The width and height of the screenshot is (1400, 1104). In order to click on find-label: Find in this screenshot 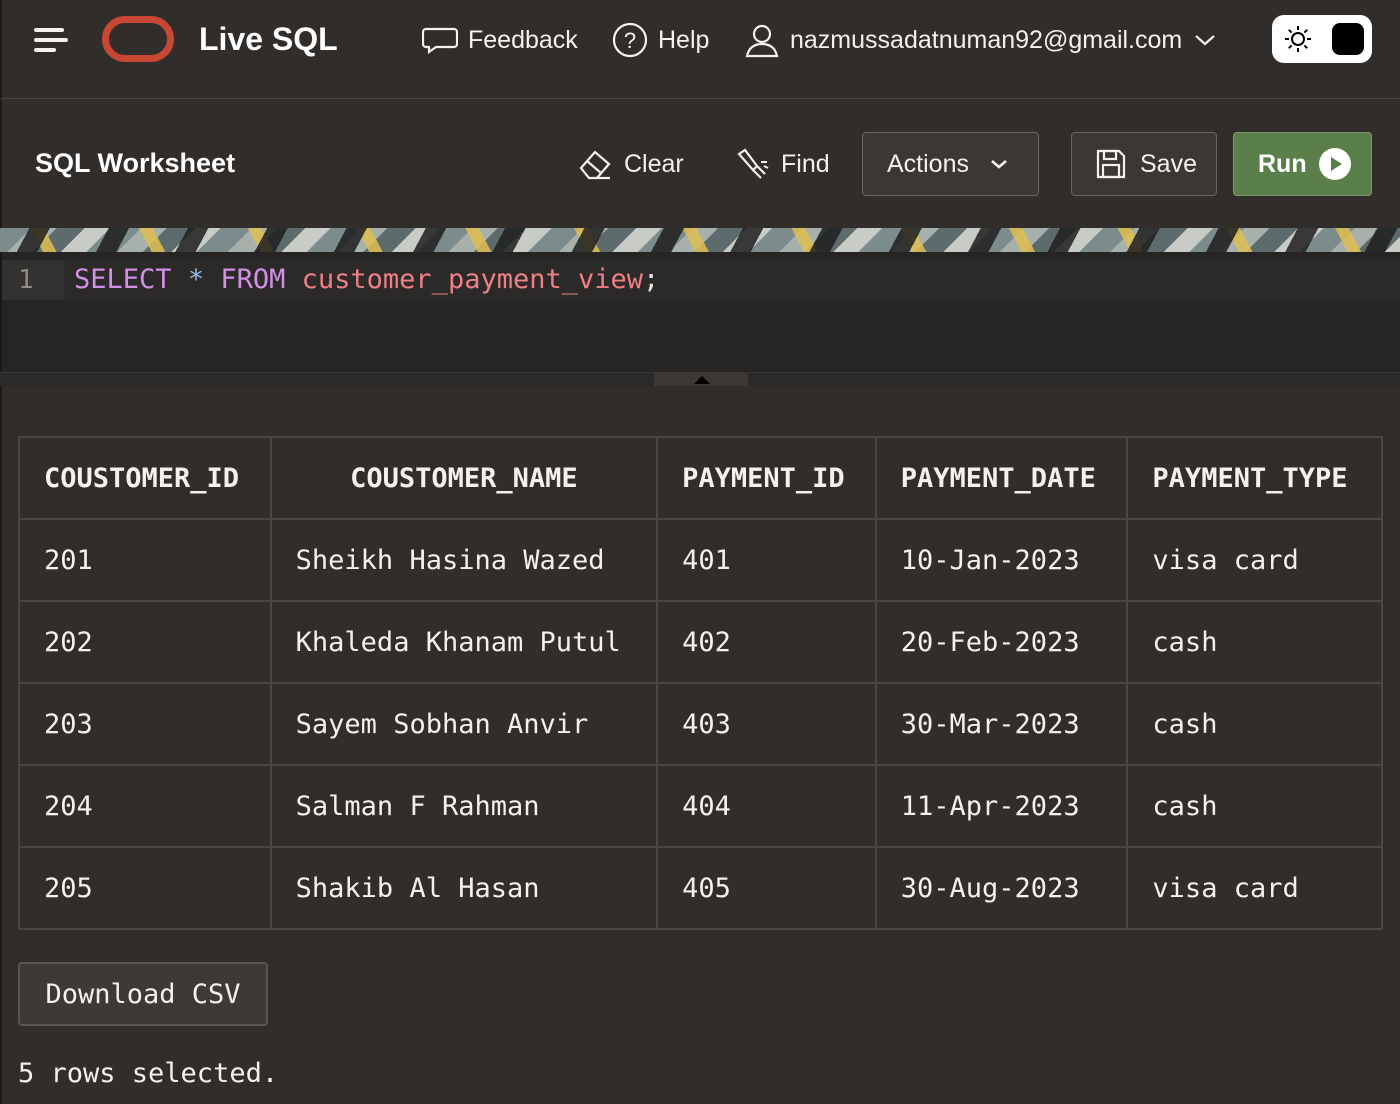, I will do `click(805, 163)`.